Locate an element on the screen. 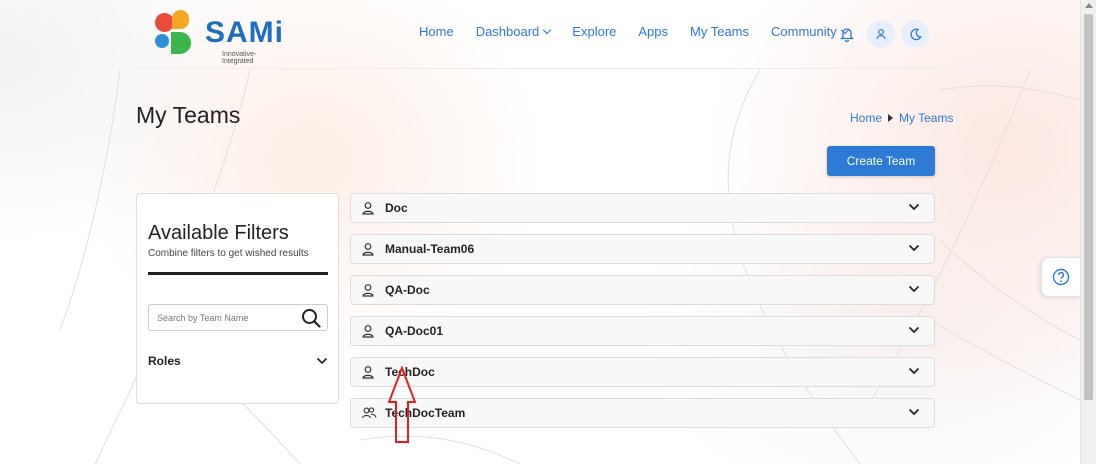 This screenshot has height=464, width=1096. breadcrumb-home: Home is located at coordinates (866, 118).